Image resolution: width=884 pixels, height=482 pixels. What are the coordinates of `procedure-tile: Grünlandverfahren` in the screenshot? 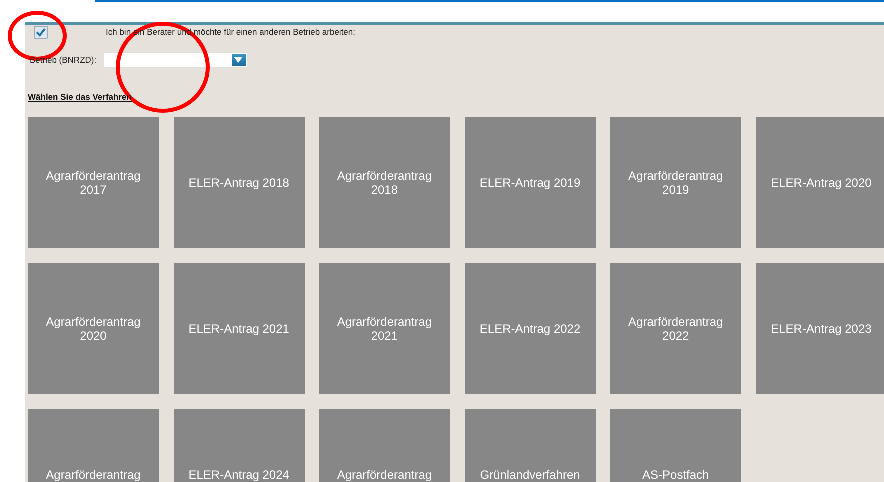 It's located at (530, 445).